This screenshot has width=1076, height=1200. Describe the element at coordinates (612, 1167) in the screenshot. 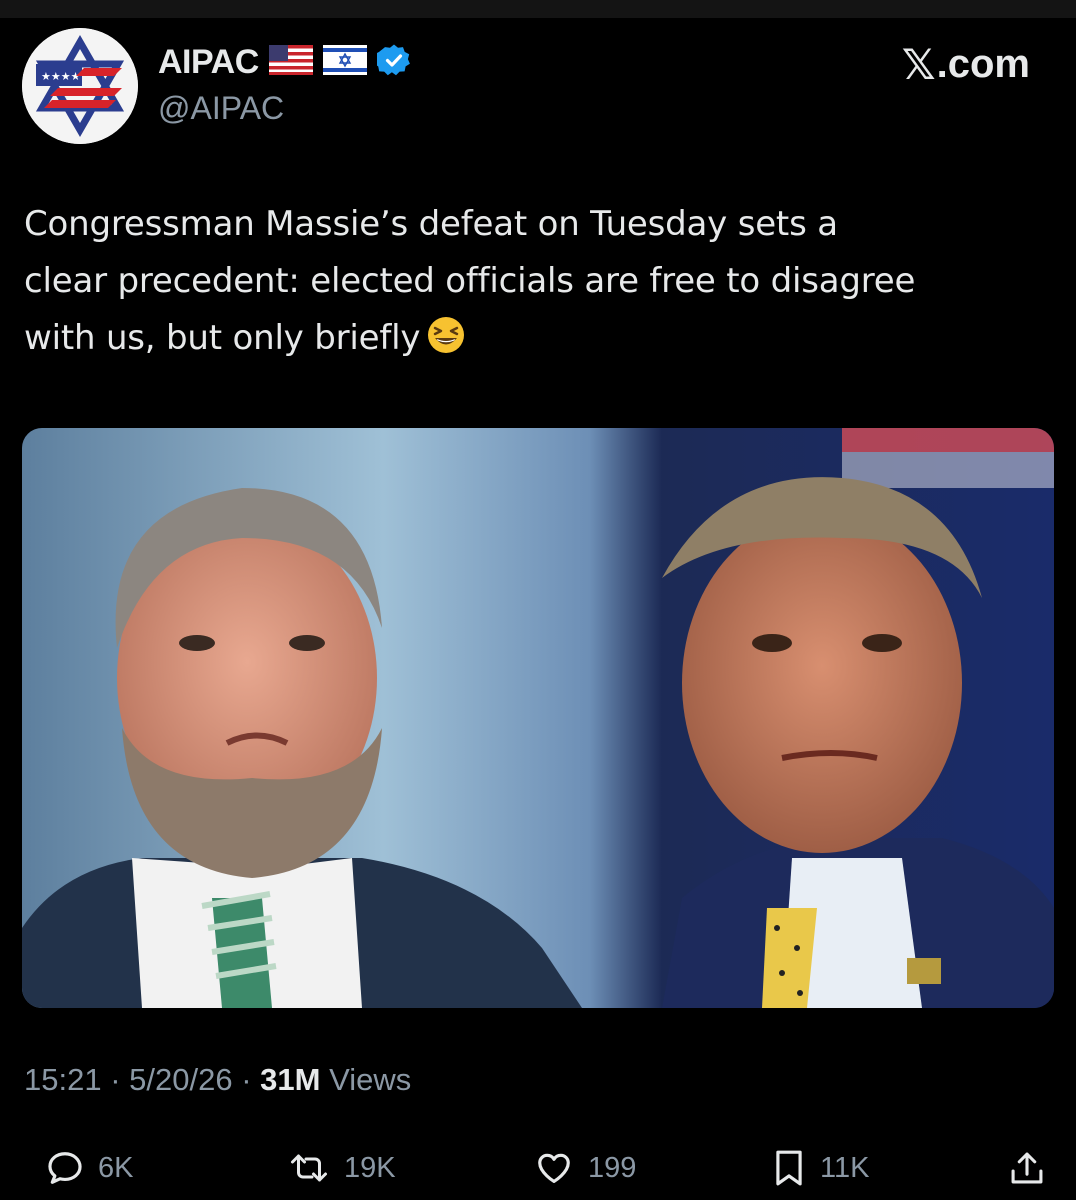

I see `like-count: 199` at that location.